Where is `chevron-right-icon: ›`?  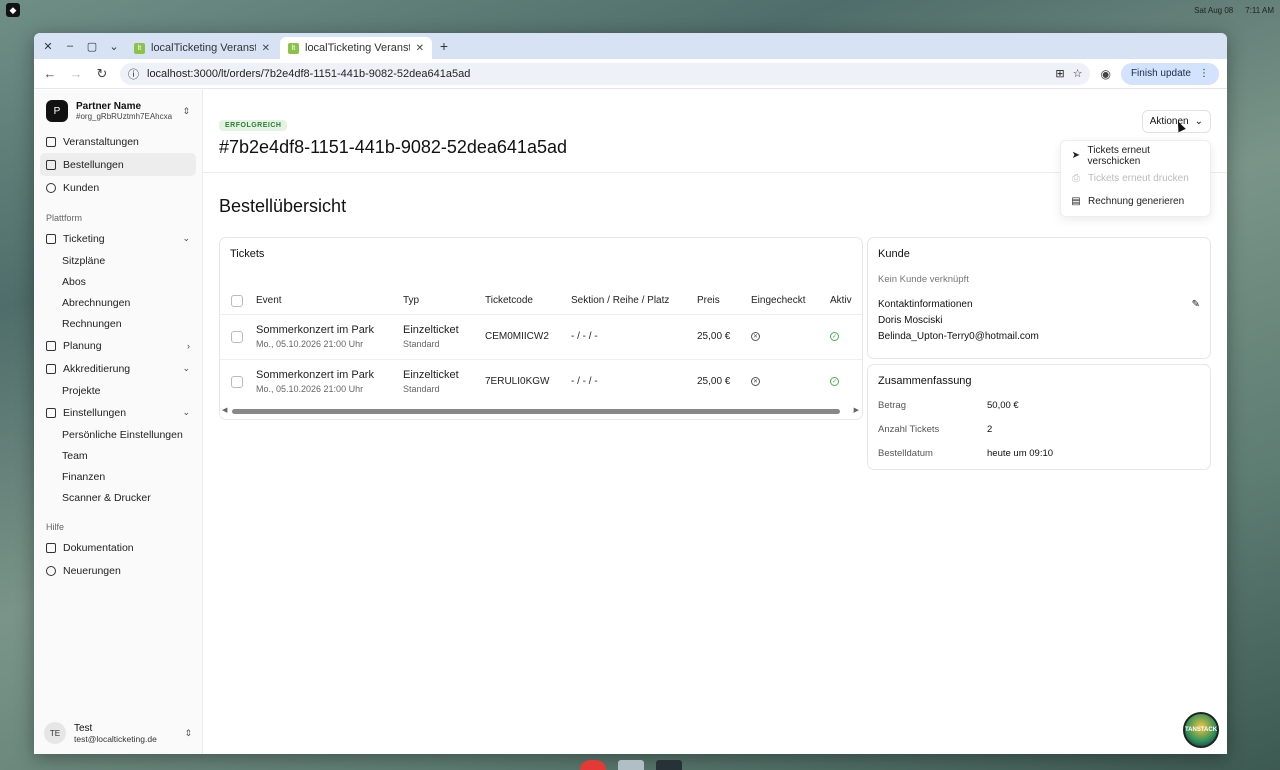 chevron-right-icon: › is located at coordinates (188, 345).